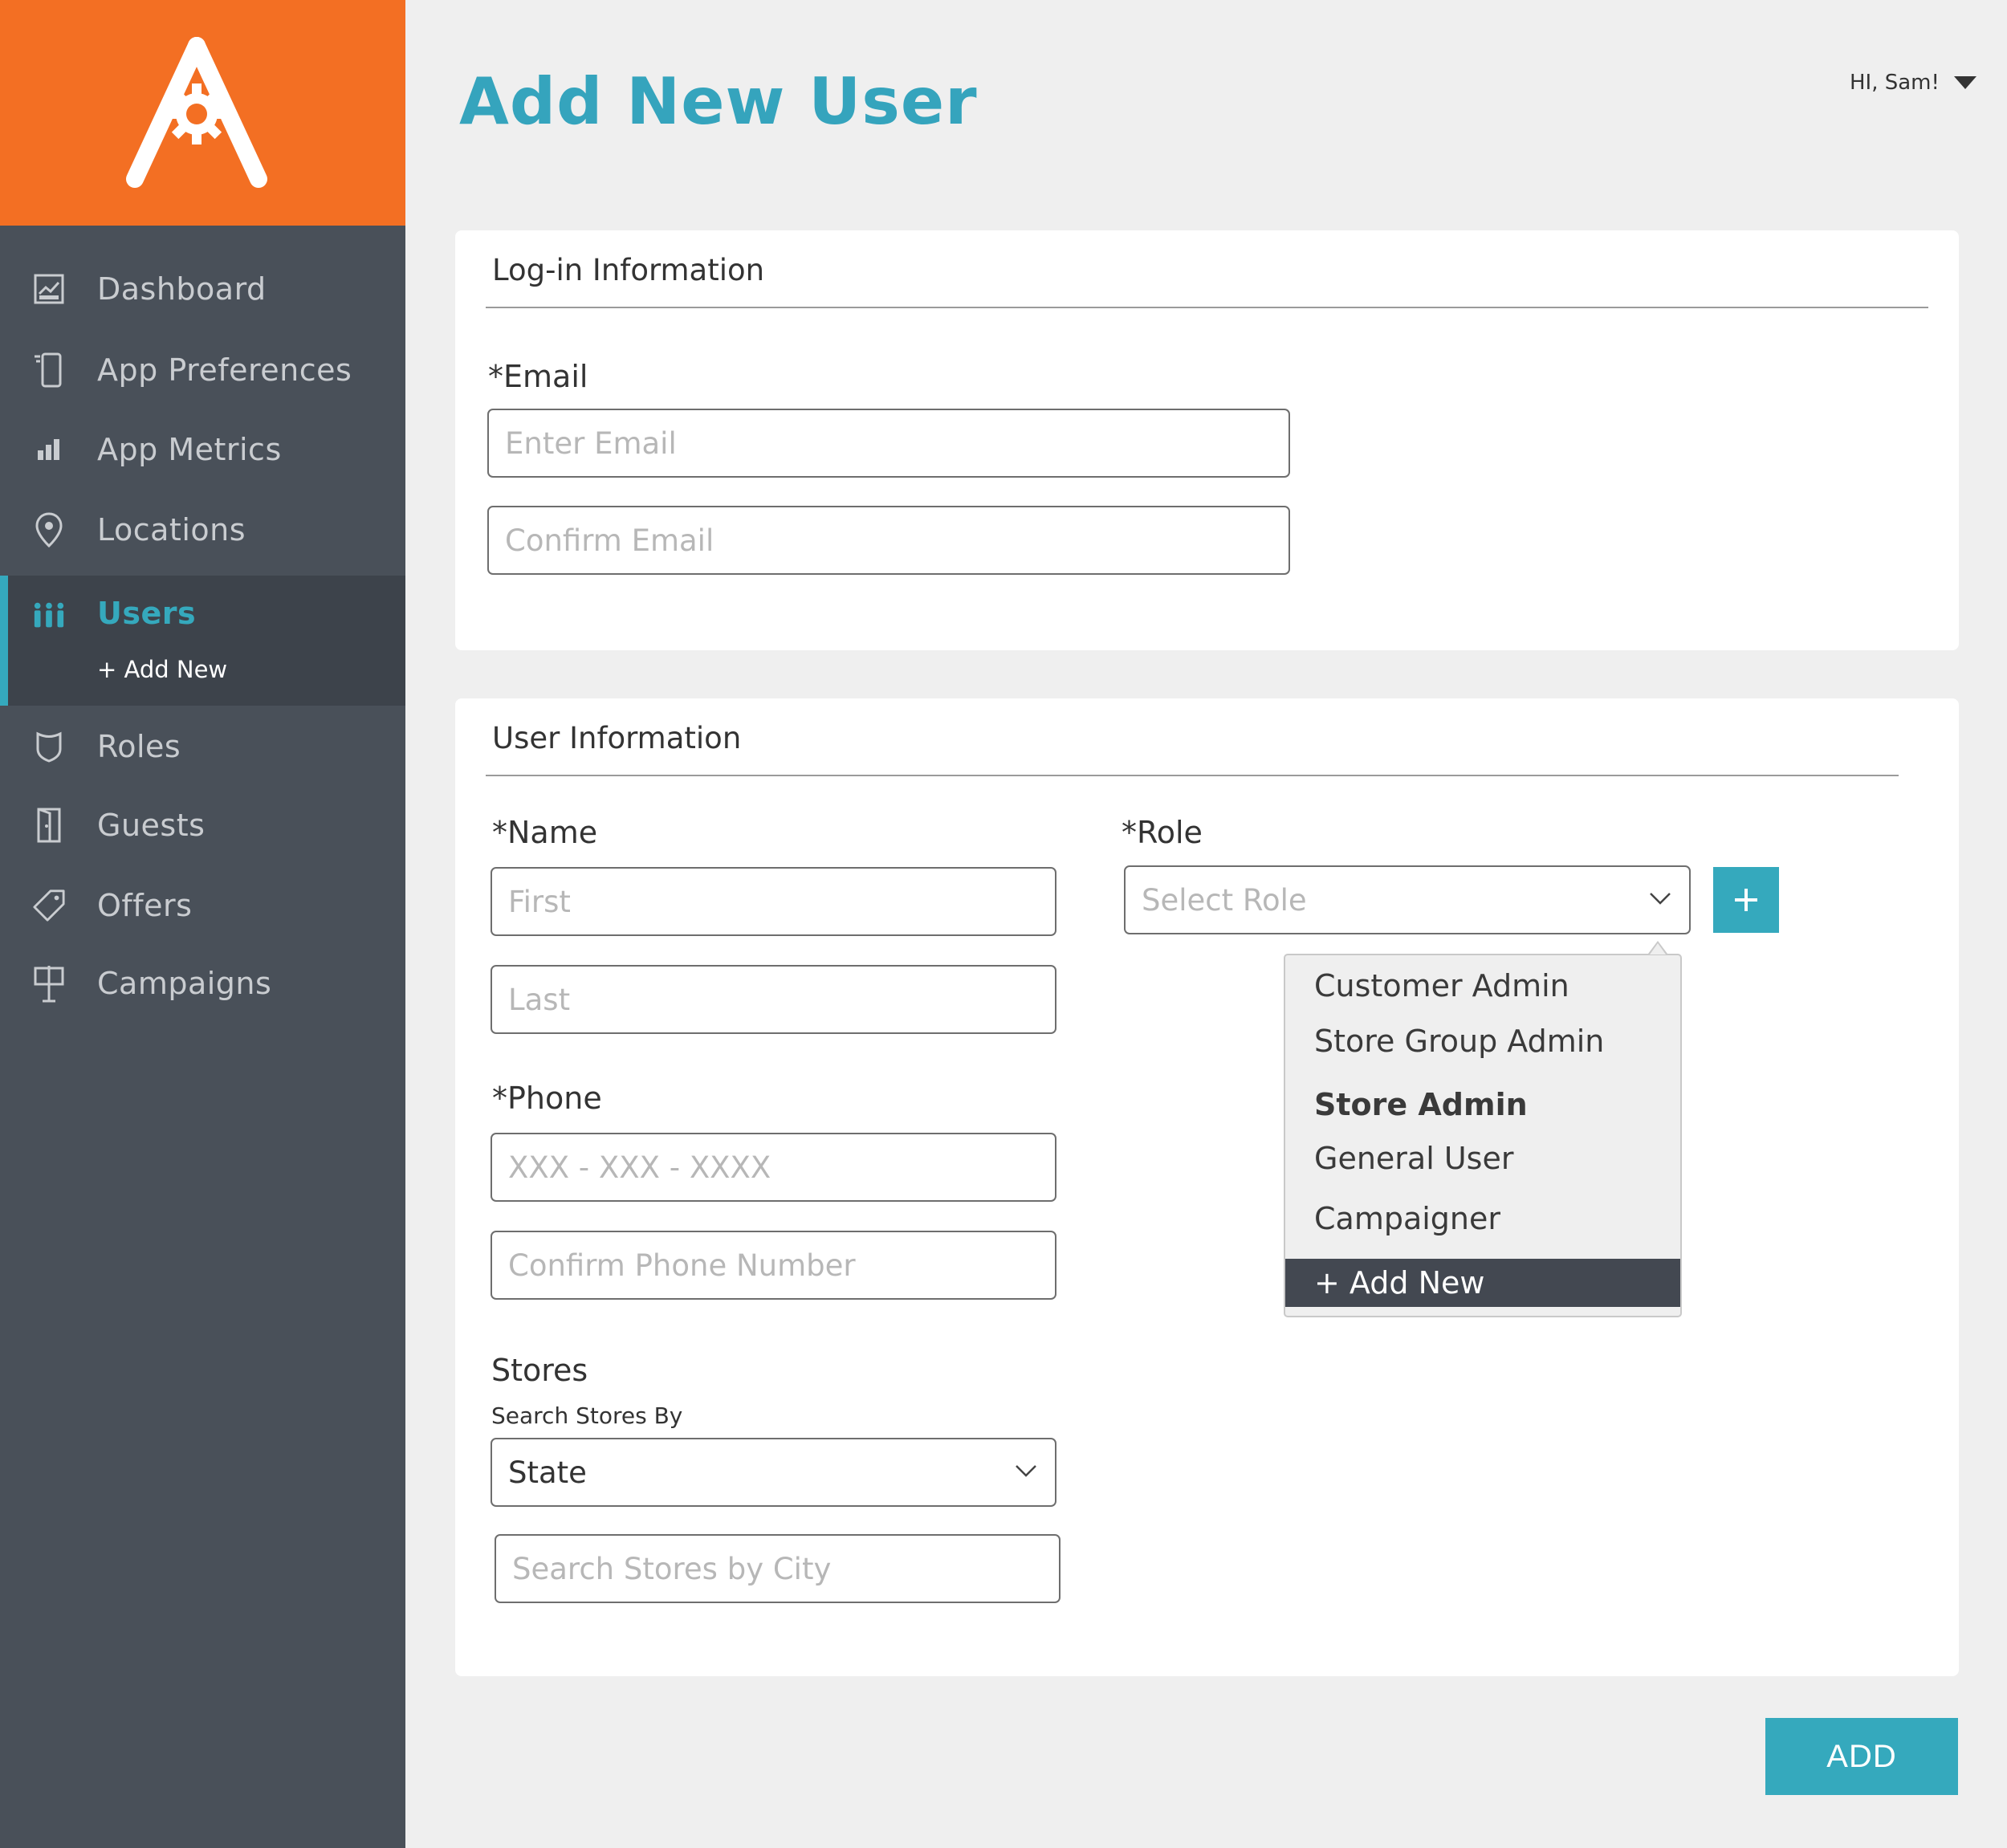  I want to click on role-label: *Role, so click(1162, 832).